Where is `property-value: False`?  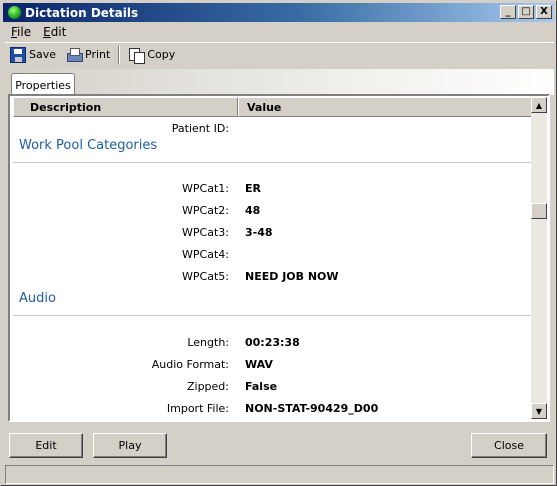
property-value: False is located at coordinates (261, 386).